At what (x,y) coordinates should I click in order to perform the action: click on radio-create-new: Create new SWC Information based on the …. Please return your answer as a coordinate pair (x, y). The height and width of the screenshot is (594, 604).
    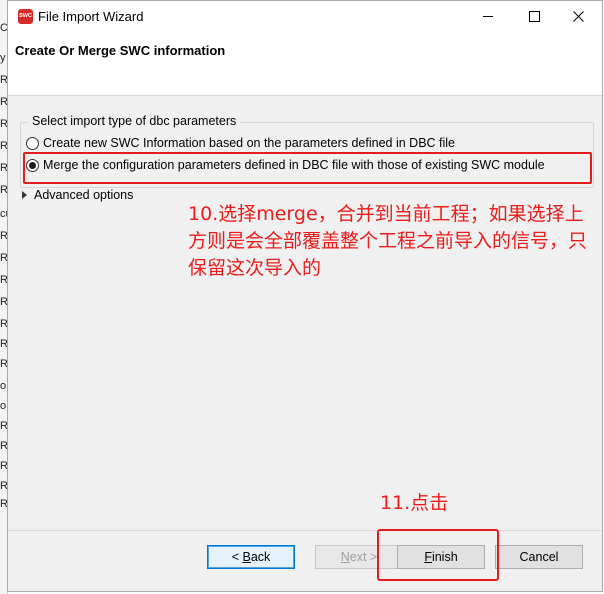
    Looking at the image, I should click on (240, 143).